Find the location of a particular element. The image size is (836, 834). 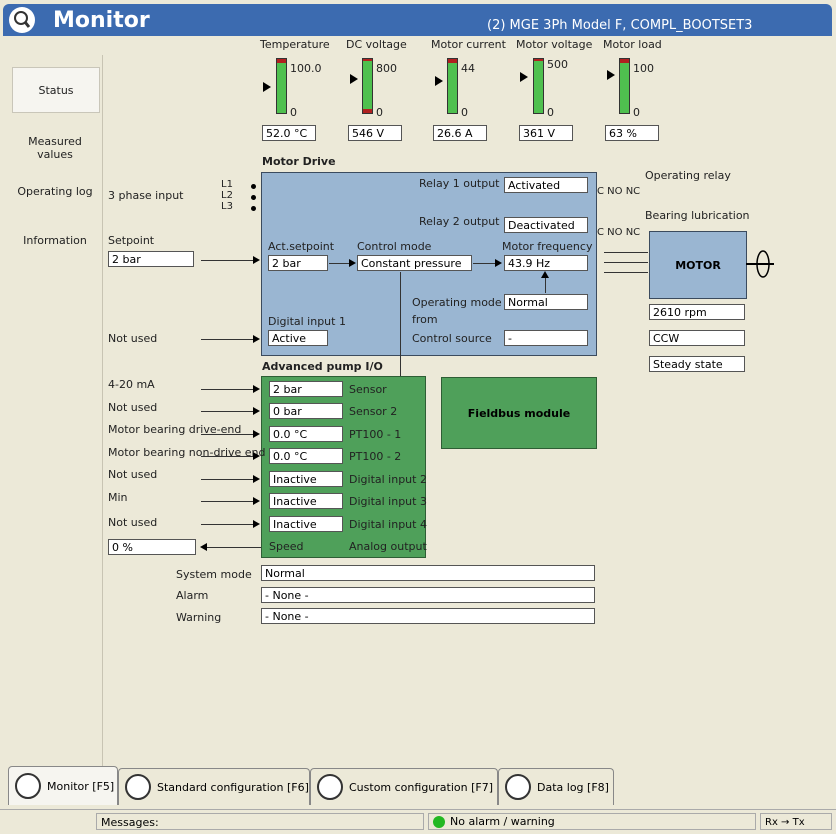

relay1-label: Relay 1 output is located at coordinates (459, 183).